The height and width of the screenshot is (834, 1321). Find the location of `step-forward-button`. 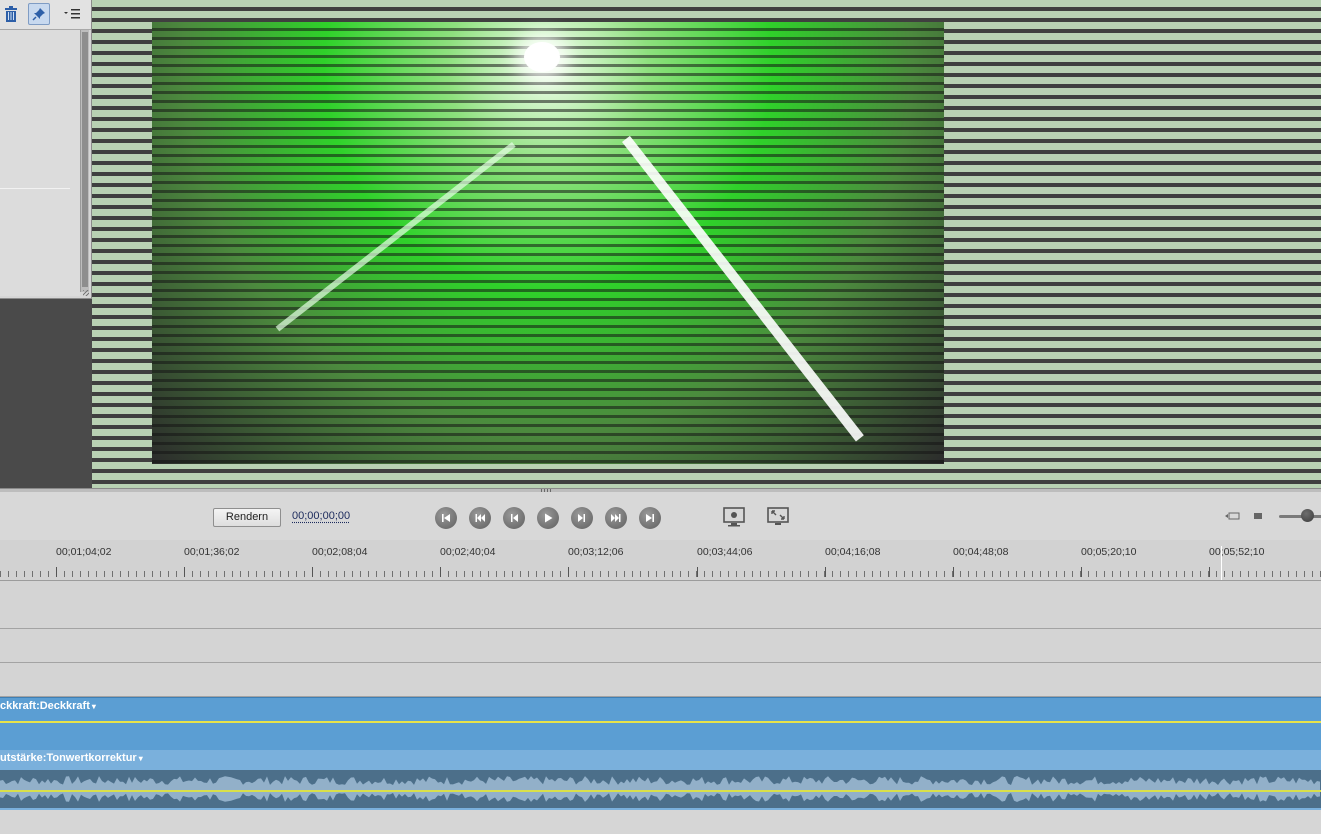

step-forward-button is located at coordinates (582, 518).